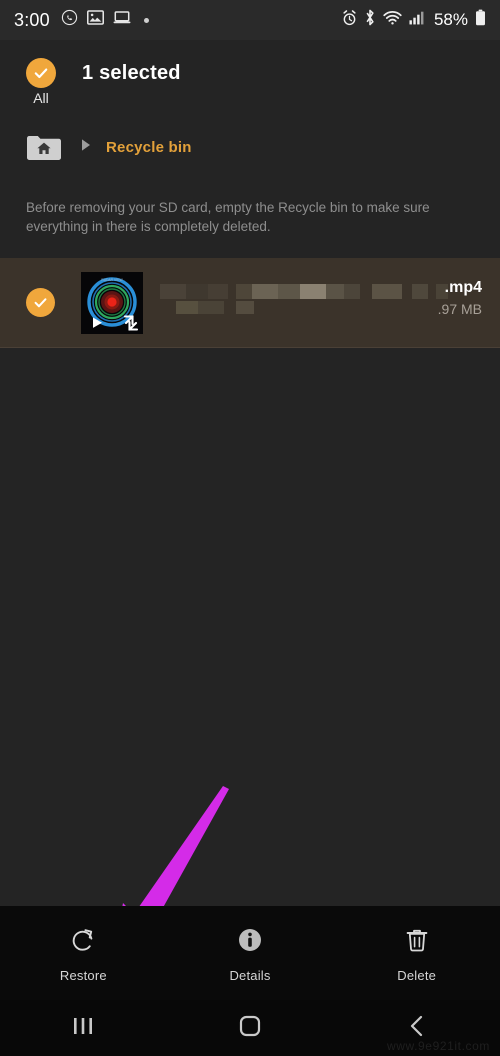 Image resolution: width=500 pixels, height=1056 pixels. Describe the element at coordinates (463, 287) in the screenshot. I see `file-name: .mp4` at that location.